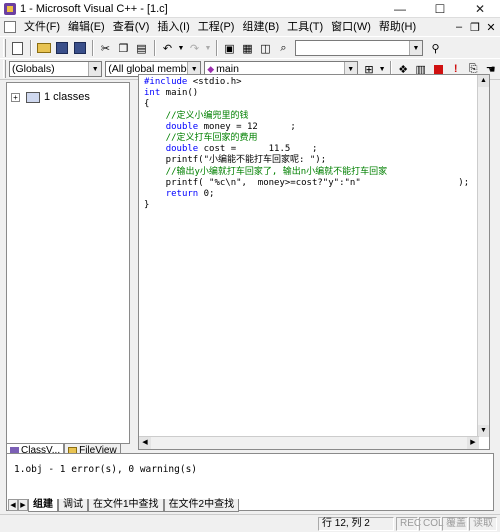 The width and height of the screenshot is (500, 532). Describe the element at coordinates (73, 505) in the screenshot. I see `tab-debug: 调试` at that location.